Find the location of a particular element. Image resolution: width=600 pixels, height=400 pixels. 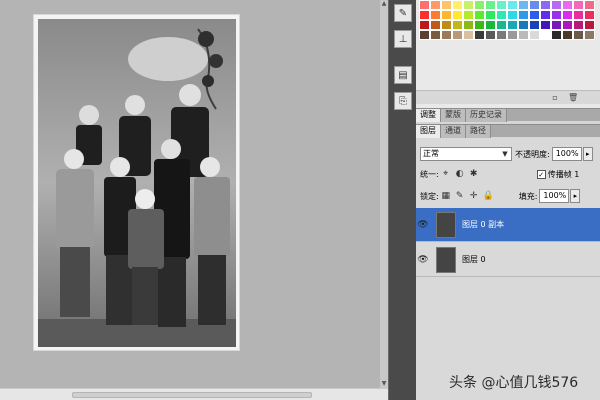

opacity-input: 100% is located at coordinates (566, 154).